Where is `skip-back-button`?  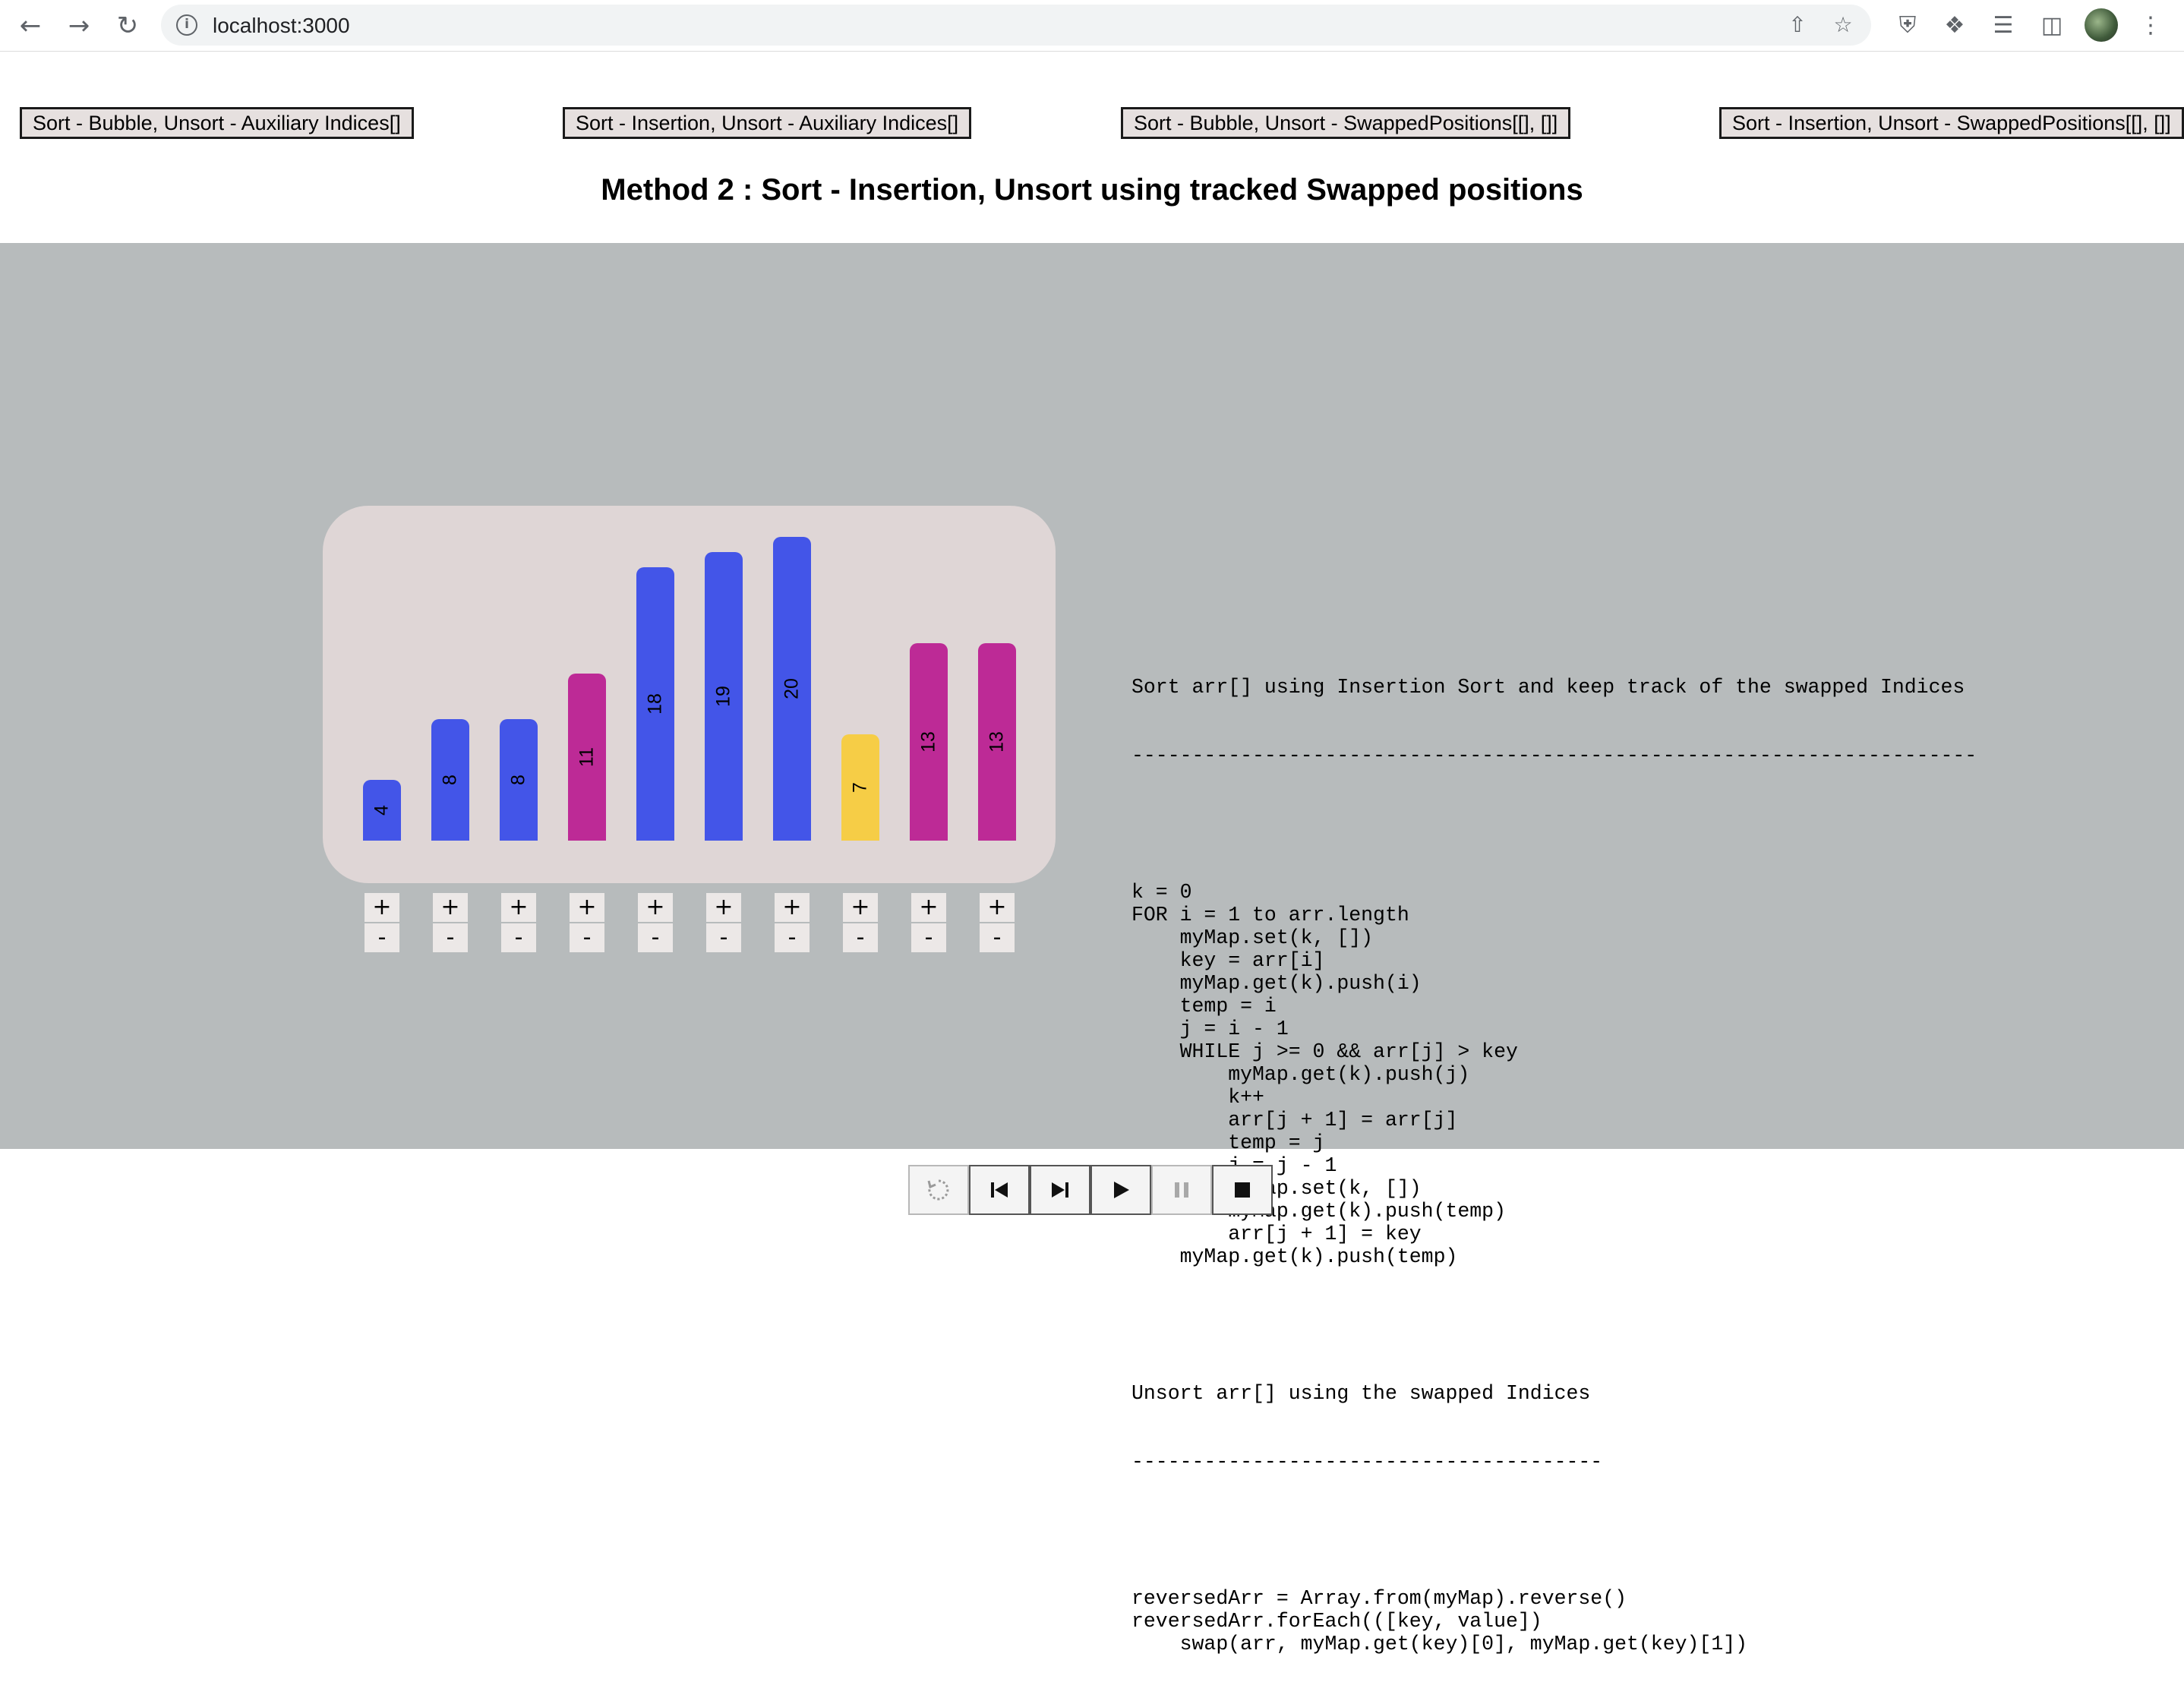 skip-back-button is located at coordinates (999, 1190).